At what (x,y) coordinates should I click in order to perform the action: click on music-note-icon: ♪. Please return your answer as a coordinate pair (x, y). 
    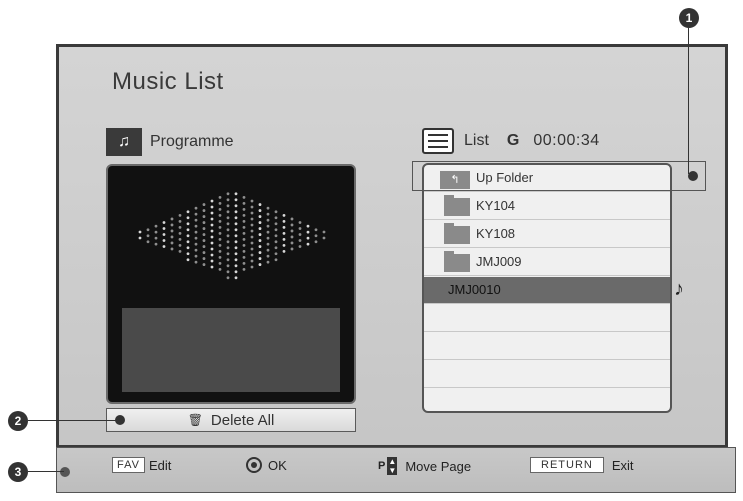
    Looking at the image, I should click on (679, 289).